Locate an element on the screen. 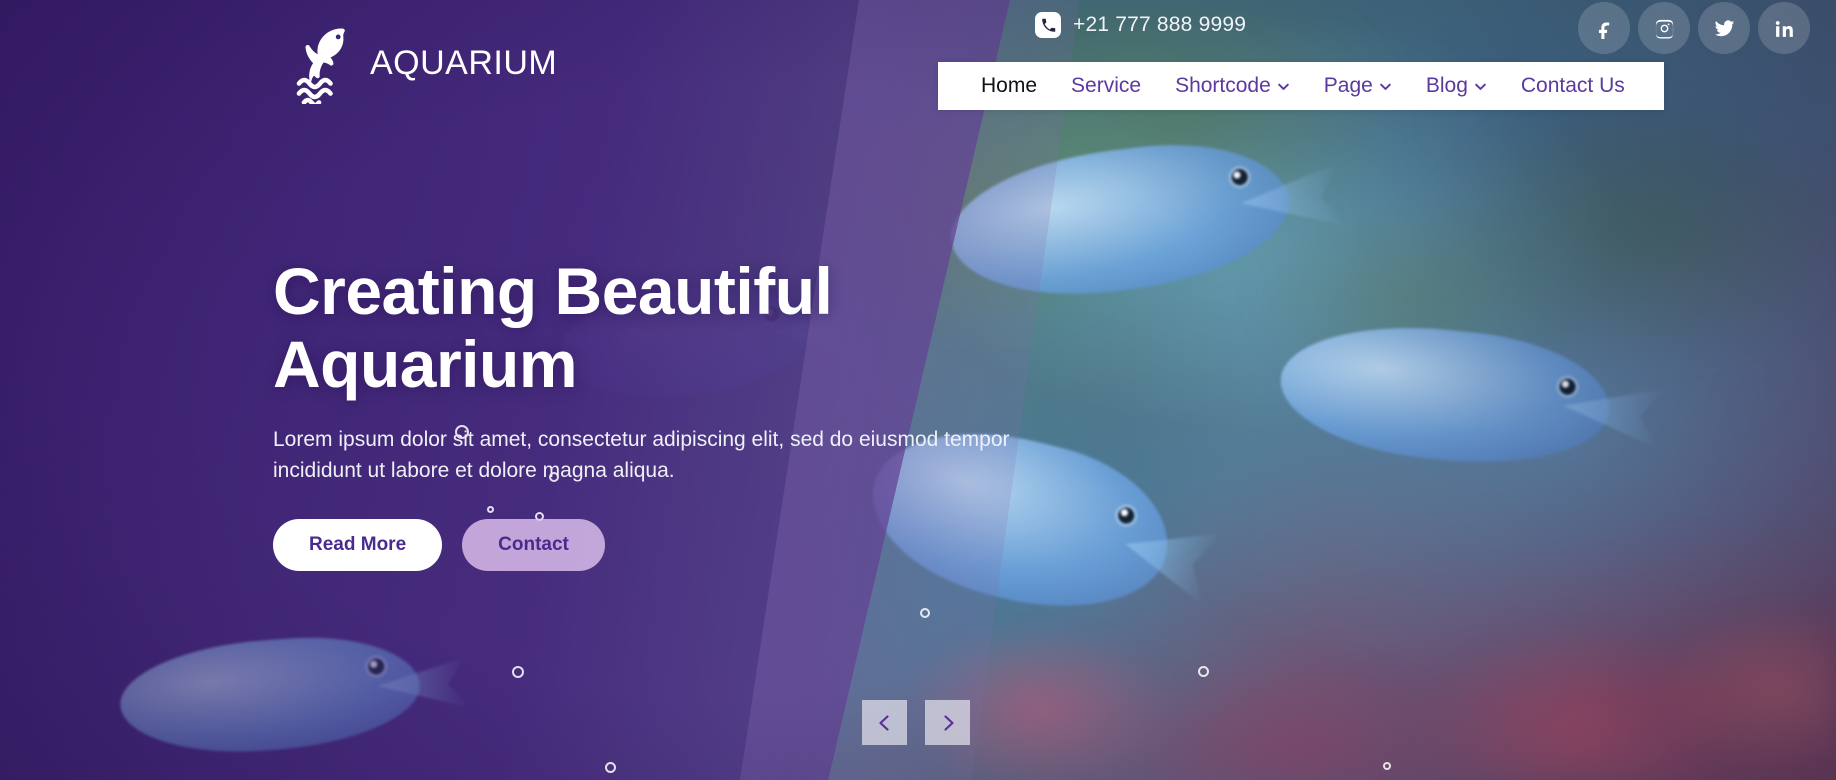  contact-button: Contact is located at coordinates (533, 545).